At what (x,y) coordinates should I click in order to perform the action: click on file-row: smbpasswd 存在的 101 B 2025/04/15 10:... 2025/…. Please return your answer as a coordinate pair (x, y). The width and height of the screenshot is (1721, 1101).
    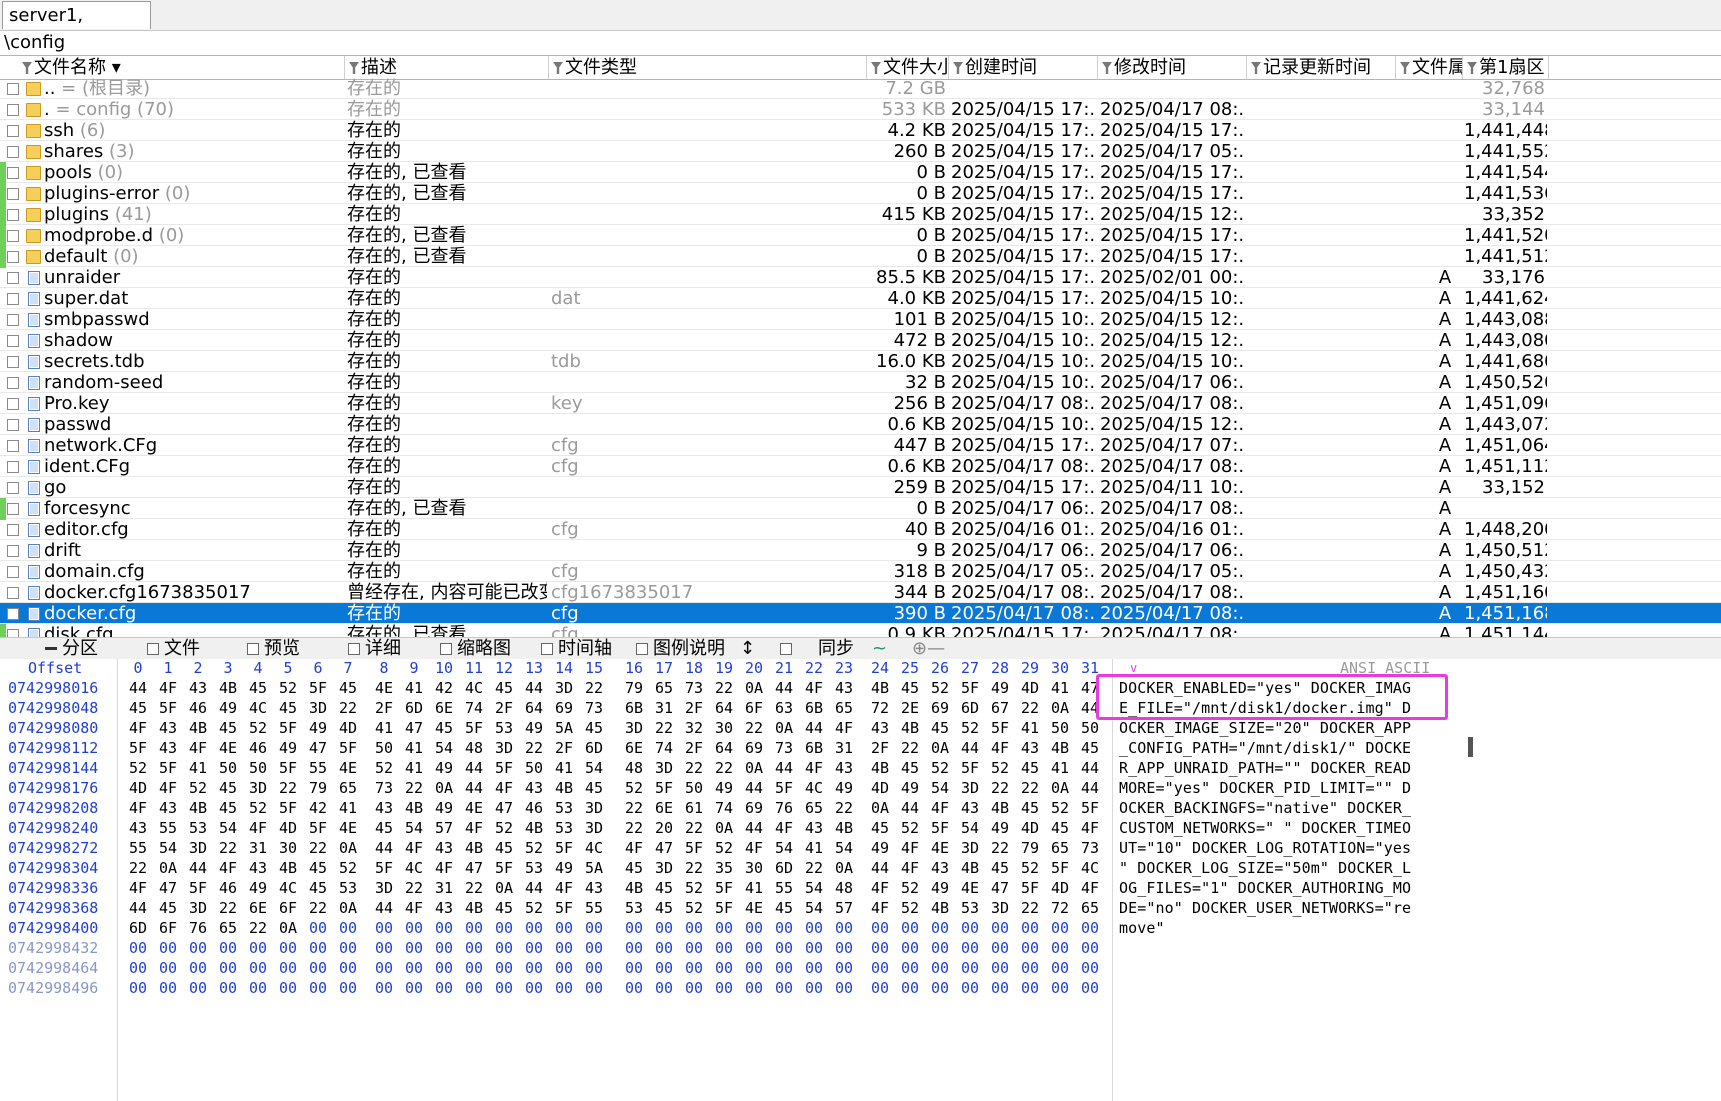
    Looking at the image, I should click on (860, 319).